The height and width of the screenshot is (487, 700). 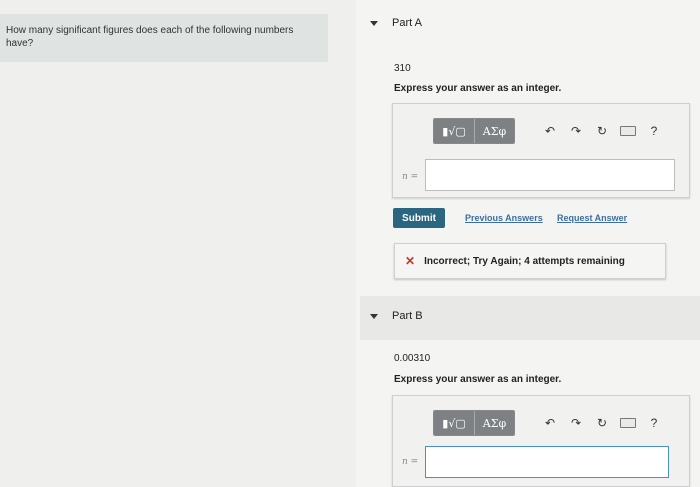 What do you see at coordinates (504, 218) in the screenshot?
I see `previous-answers-link: Previous Answers` at bounding box center [504, 218].